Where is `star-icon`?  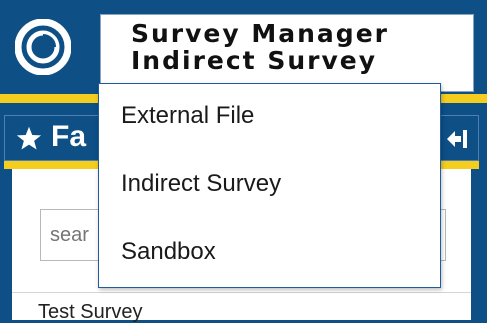
star-icon is located at coordinates (29, 139).